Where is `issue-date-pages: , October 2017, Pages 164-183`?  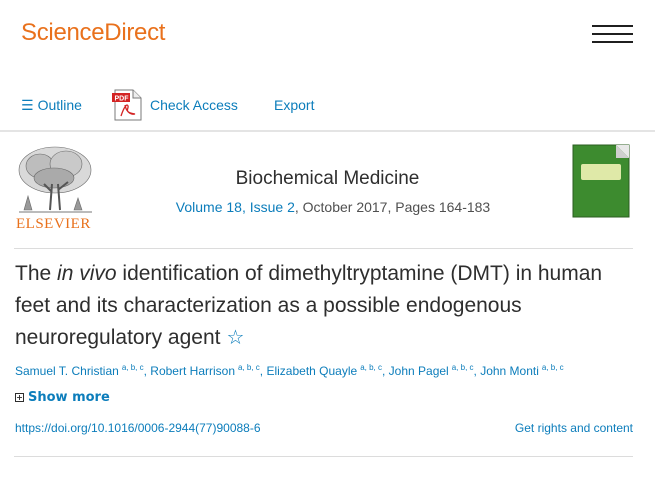
issue-date-pages: , October 2017, Pages 164-183 is located at coordinates (392, 207).